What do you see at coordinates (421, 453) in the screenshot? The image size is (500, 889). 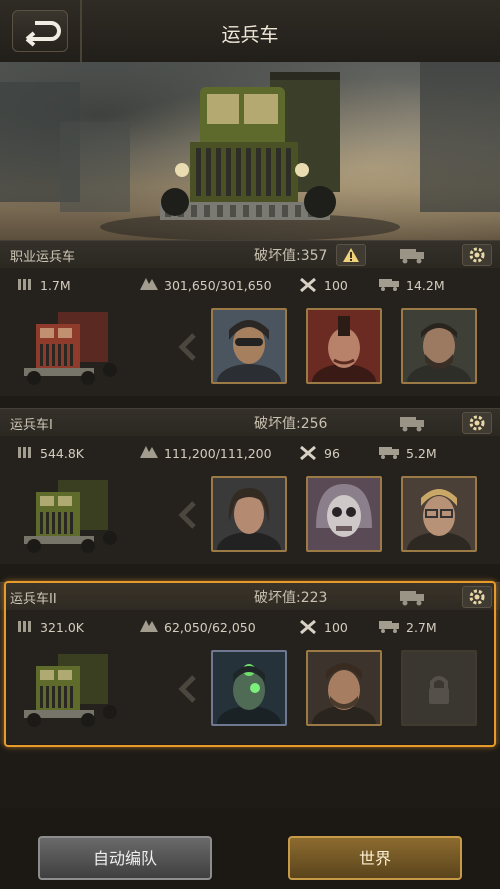 I see `cargo-value: 5.2M` at bounding box center [421, 453].